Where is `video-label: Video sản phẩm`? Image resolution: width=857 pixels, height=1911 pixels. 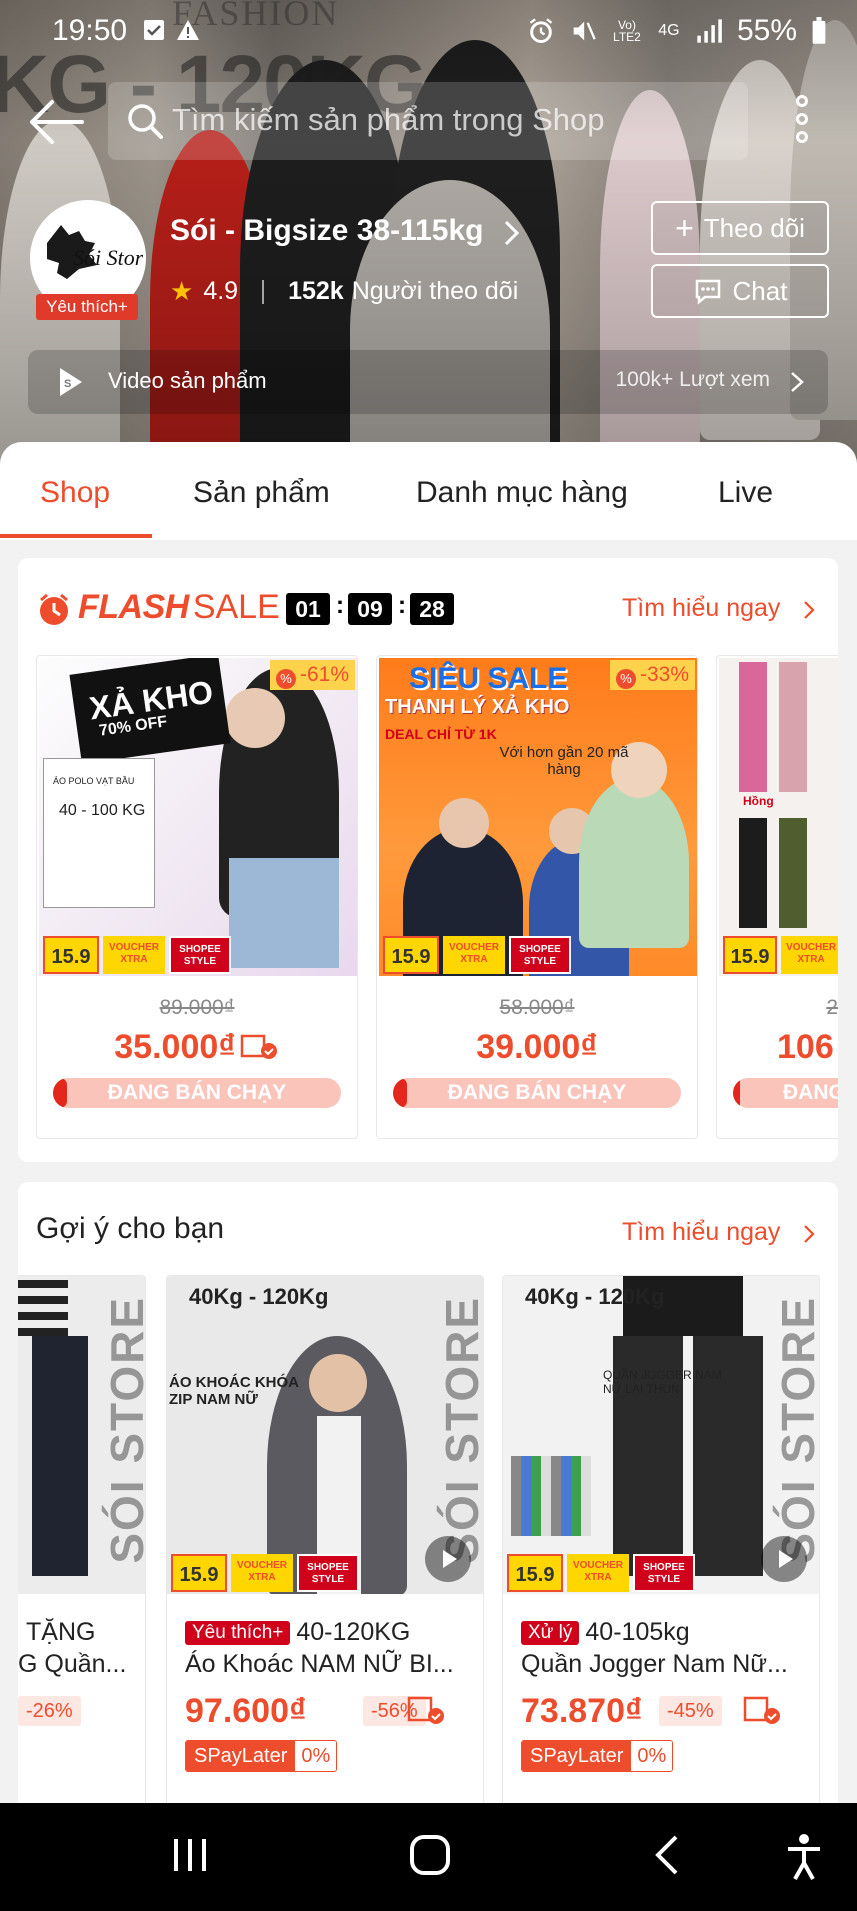
video-label: Video sản phẩm is located at coordinates (187, 380).